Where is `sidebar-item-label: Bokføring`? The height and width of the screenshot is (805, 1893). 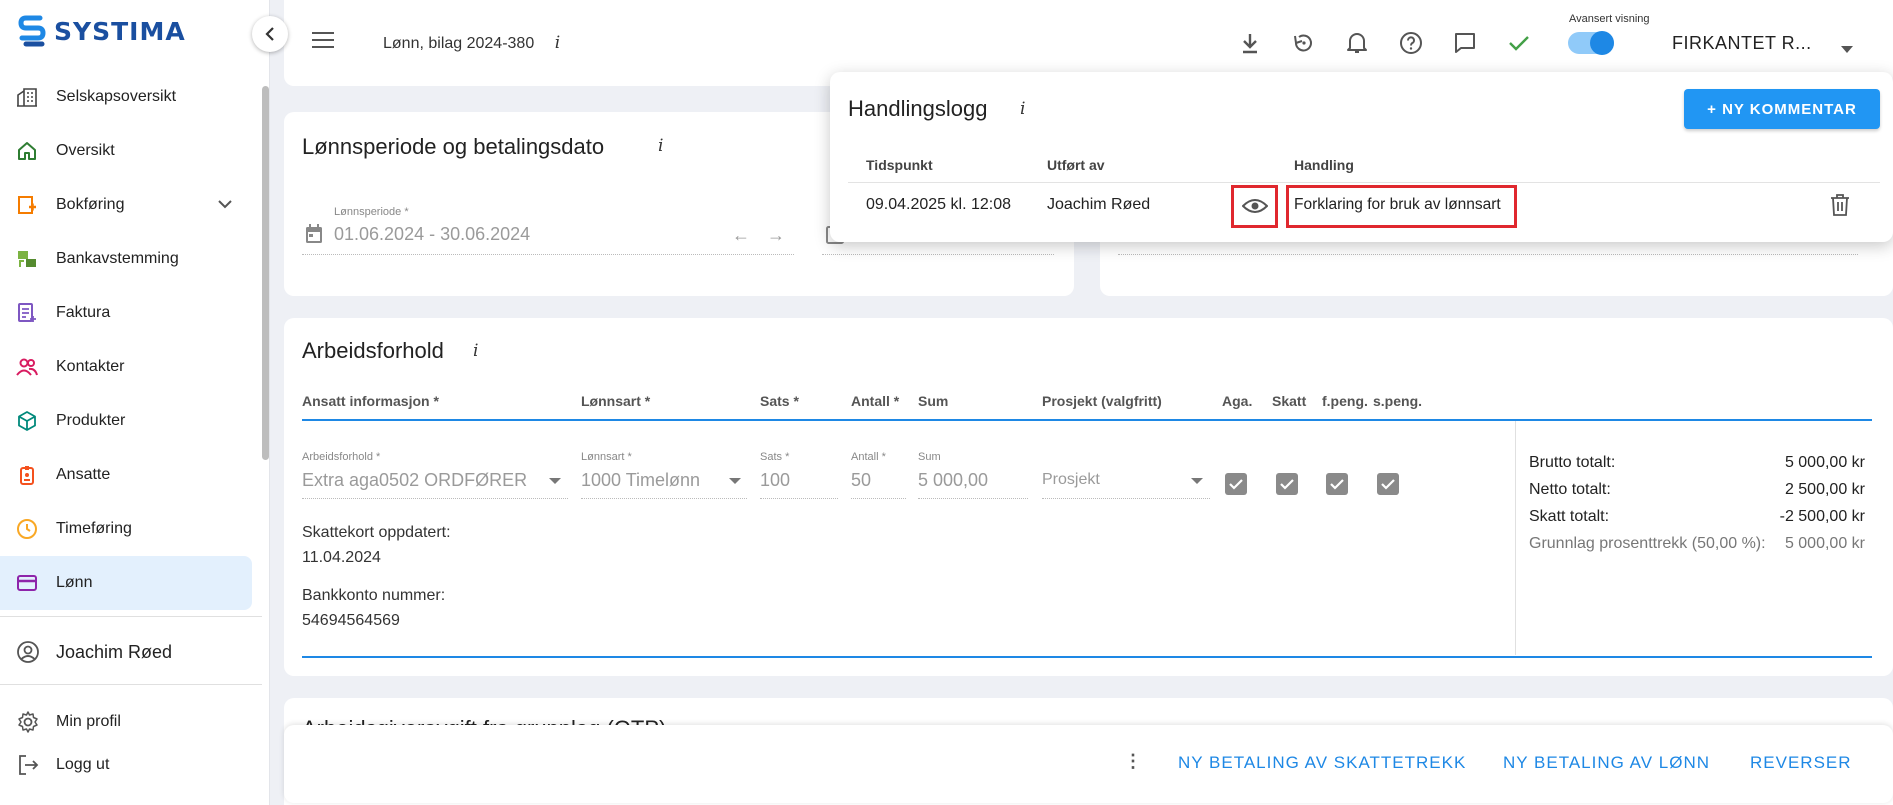 sidebar-item-label: Bokføring is located at coordinates (90, 204).